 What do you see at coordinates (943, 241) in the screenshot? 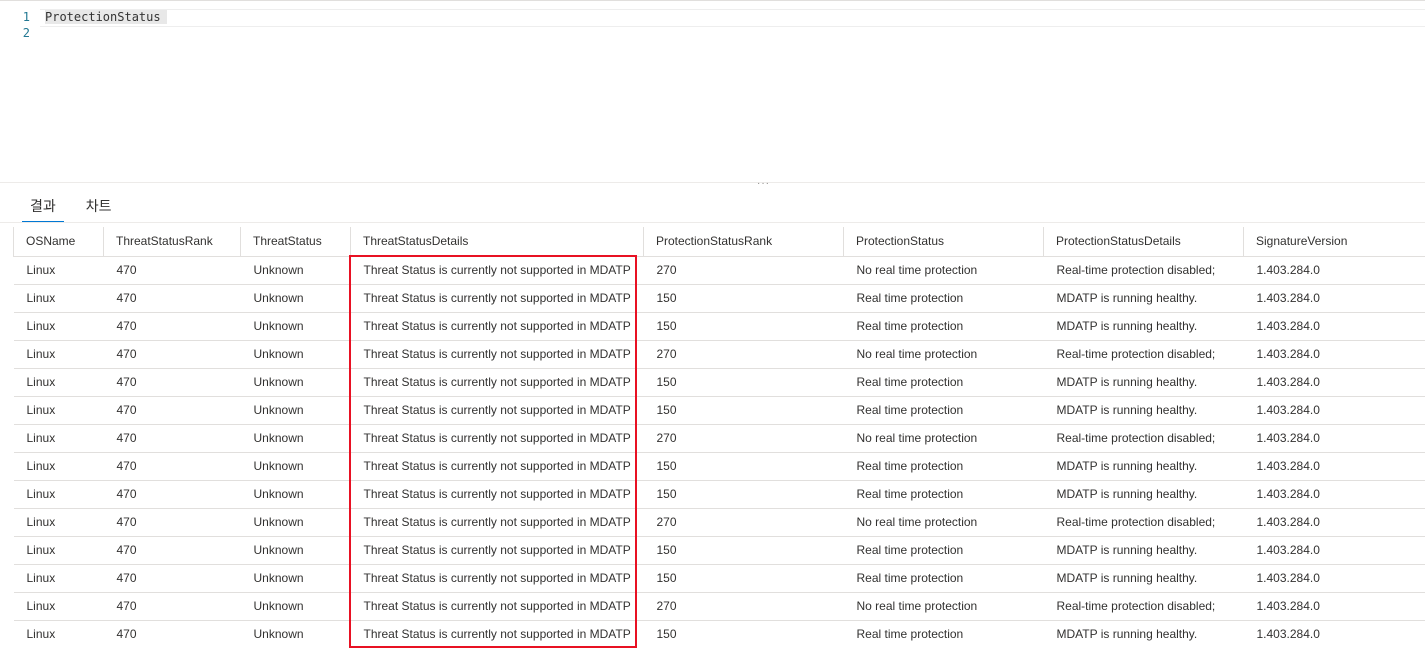
I see `column-header: ProtectionStatus` at bounding box center [943, 241].